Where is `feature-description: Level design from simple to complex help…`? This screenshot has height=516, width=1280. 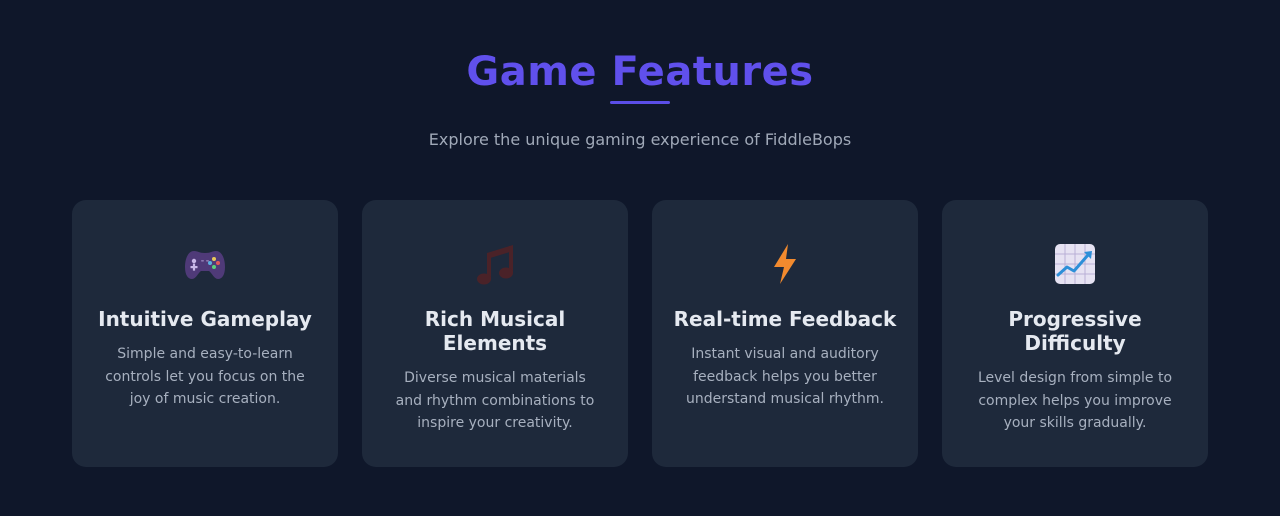
feature-description: Level design from simple to complex help… is located at coordinates (1075, 400).